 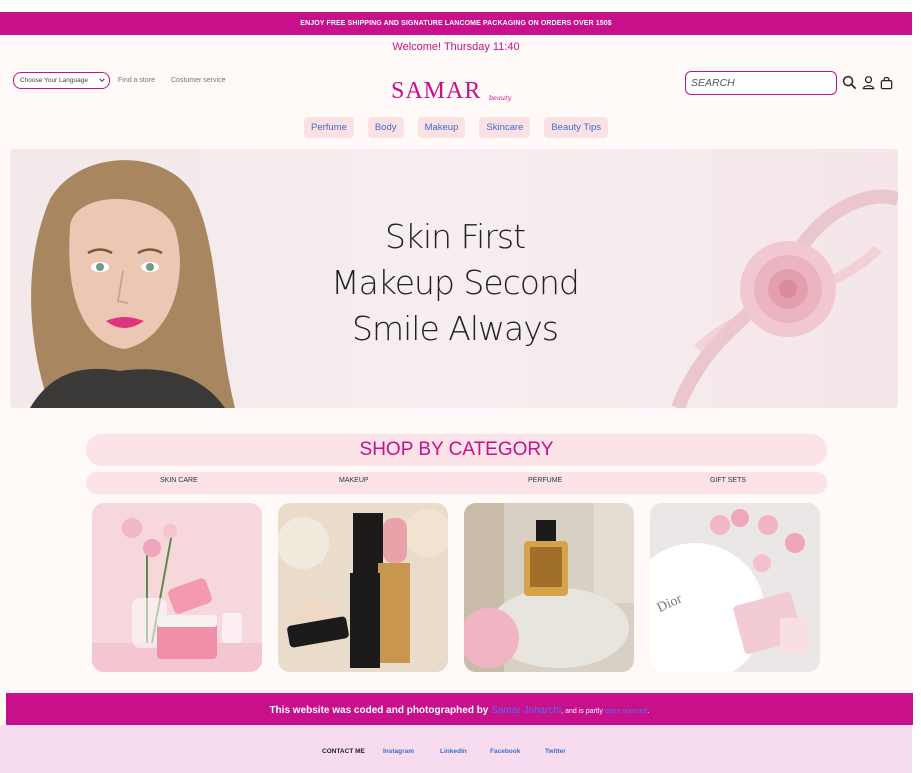 What do you see at coordinates (455, 236) in the screenshot?
I see `hero-line-1: Skin First` at bounding box center [455, 236].